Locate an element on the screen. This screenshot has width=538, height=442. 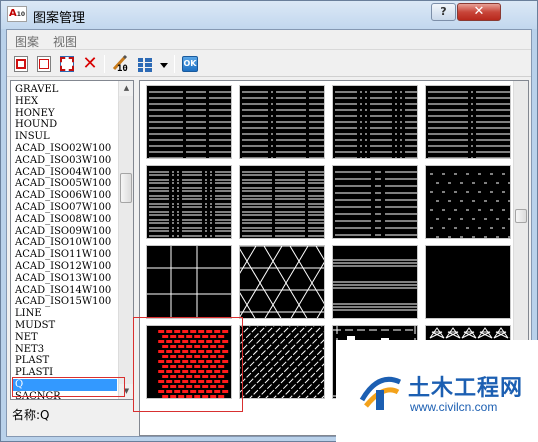
pattern-list-item: NET3 is located at coordinates (29, 350).